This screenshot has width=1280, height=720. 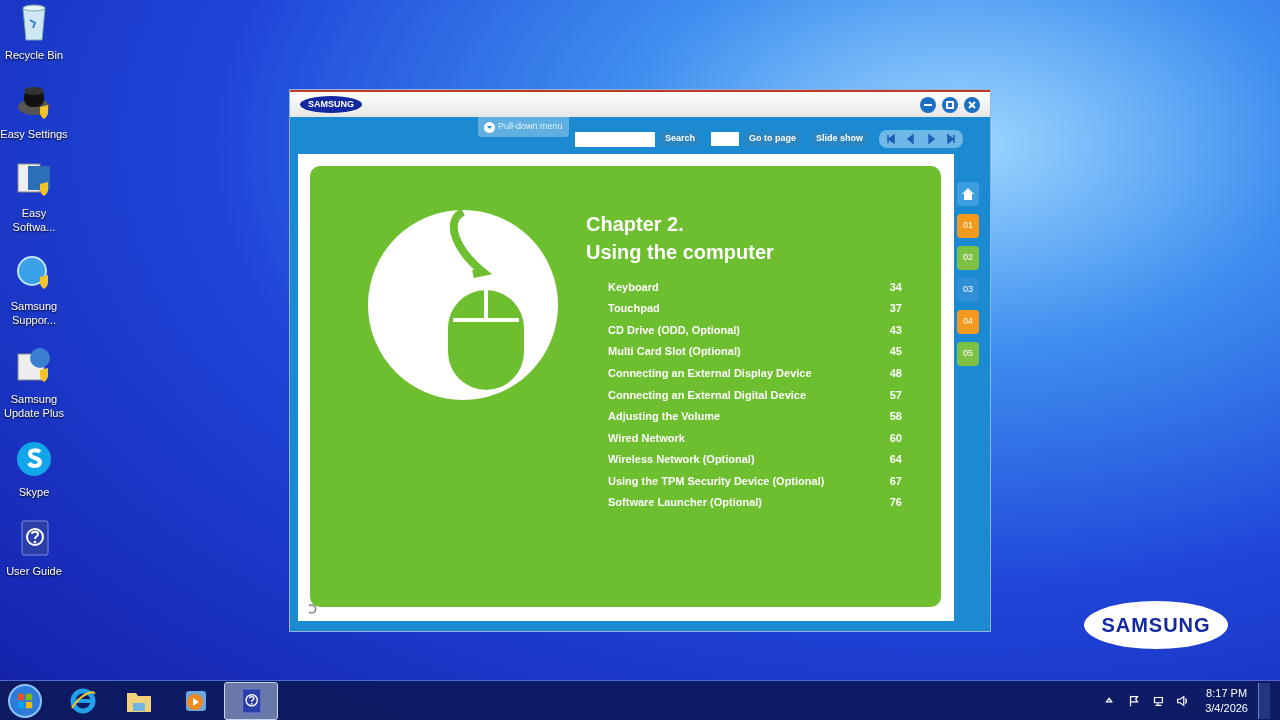 What do you see at coordinates (895, 503) in the screenshot?
I see `page-number: 76` at bounding box center [895, 503].